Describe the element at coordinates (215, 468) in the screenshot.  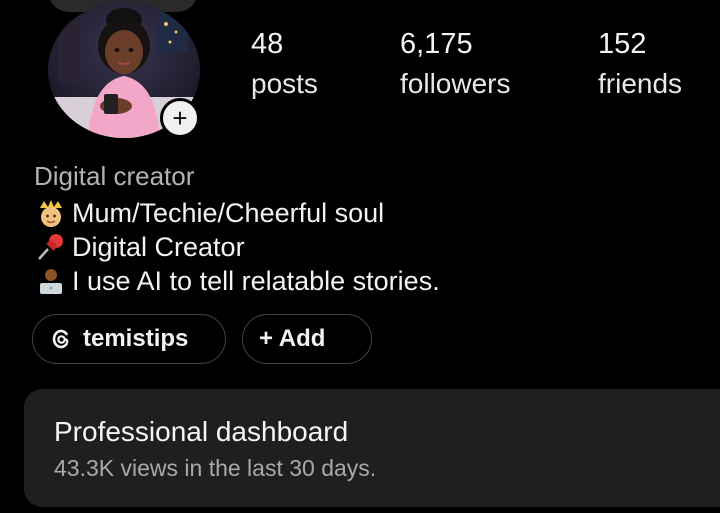
I see `dashboard-subtitle: 43.3K views in the last 30 days.` at that location.